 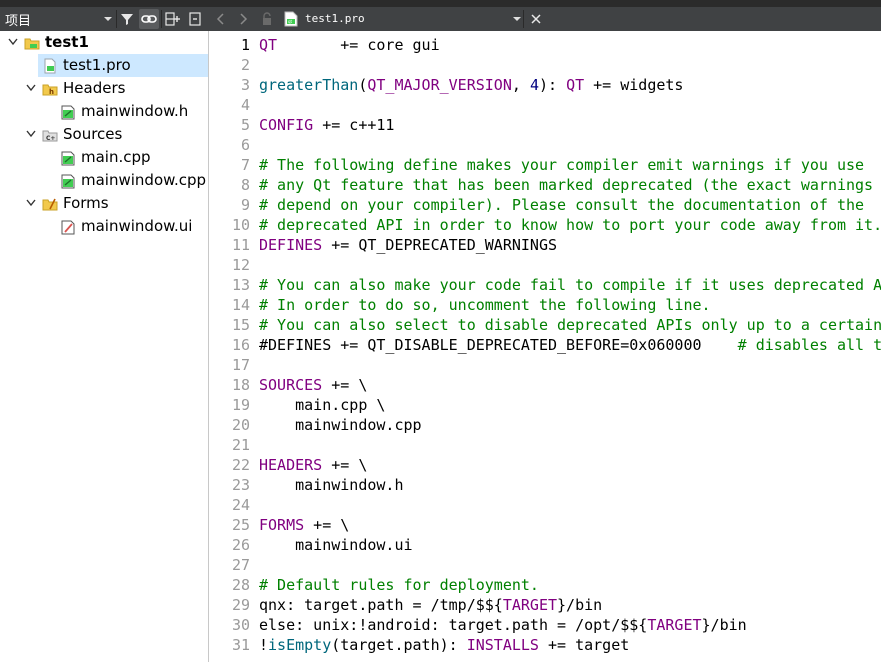 I want to click on code-token: += target, so click(x=584, y=645).